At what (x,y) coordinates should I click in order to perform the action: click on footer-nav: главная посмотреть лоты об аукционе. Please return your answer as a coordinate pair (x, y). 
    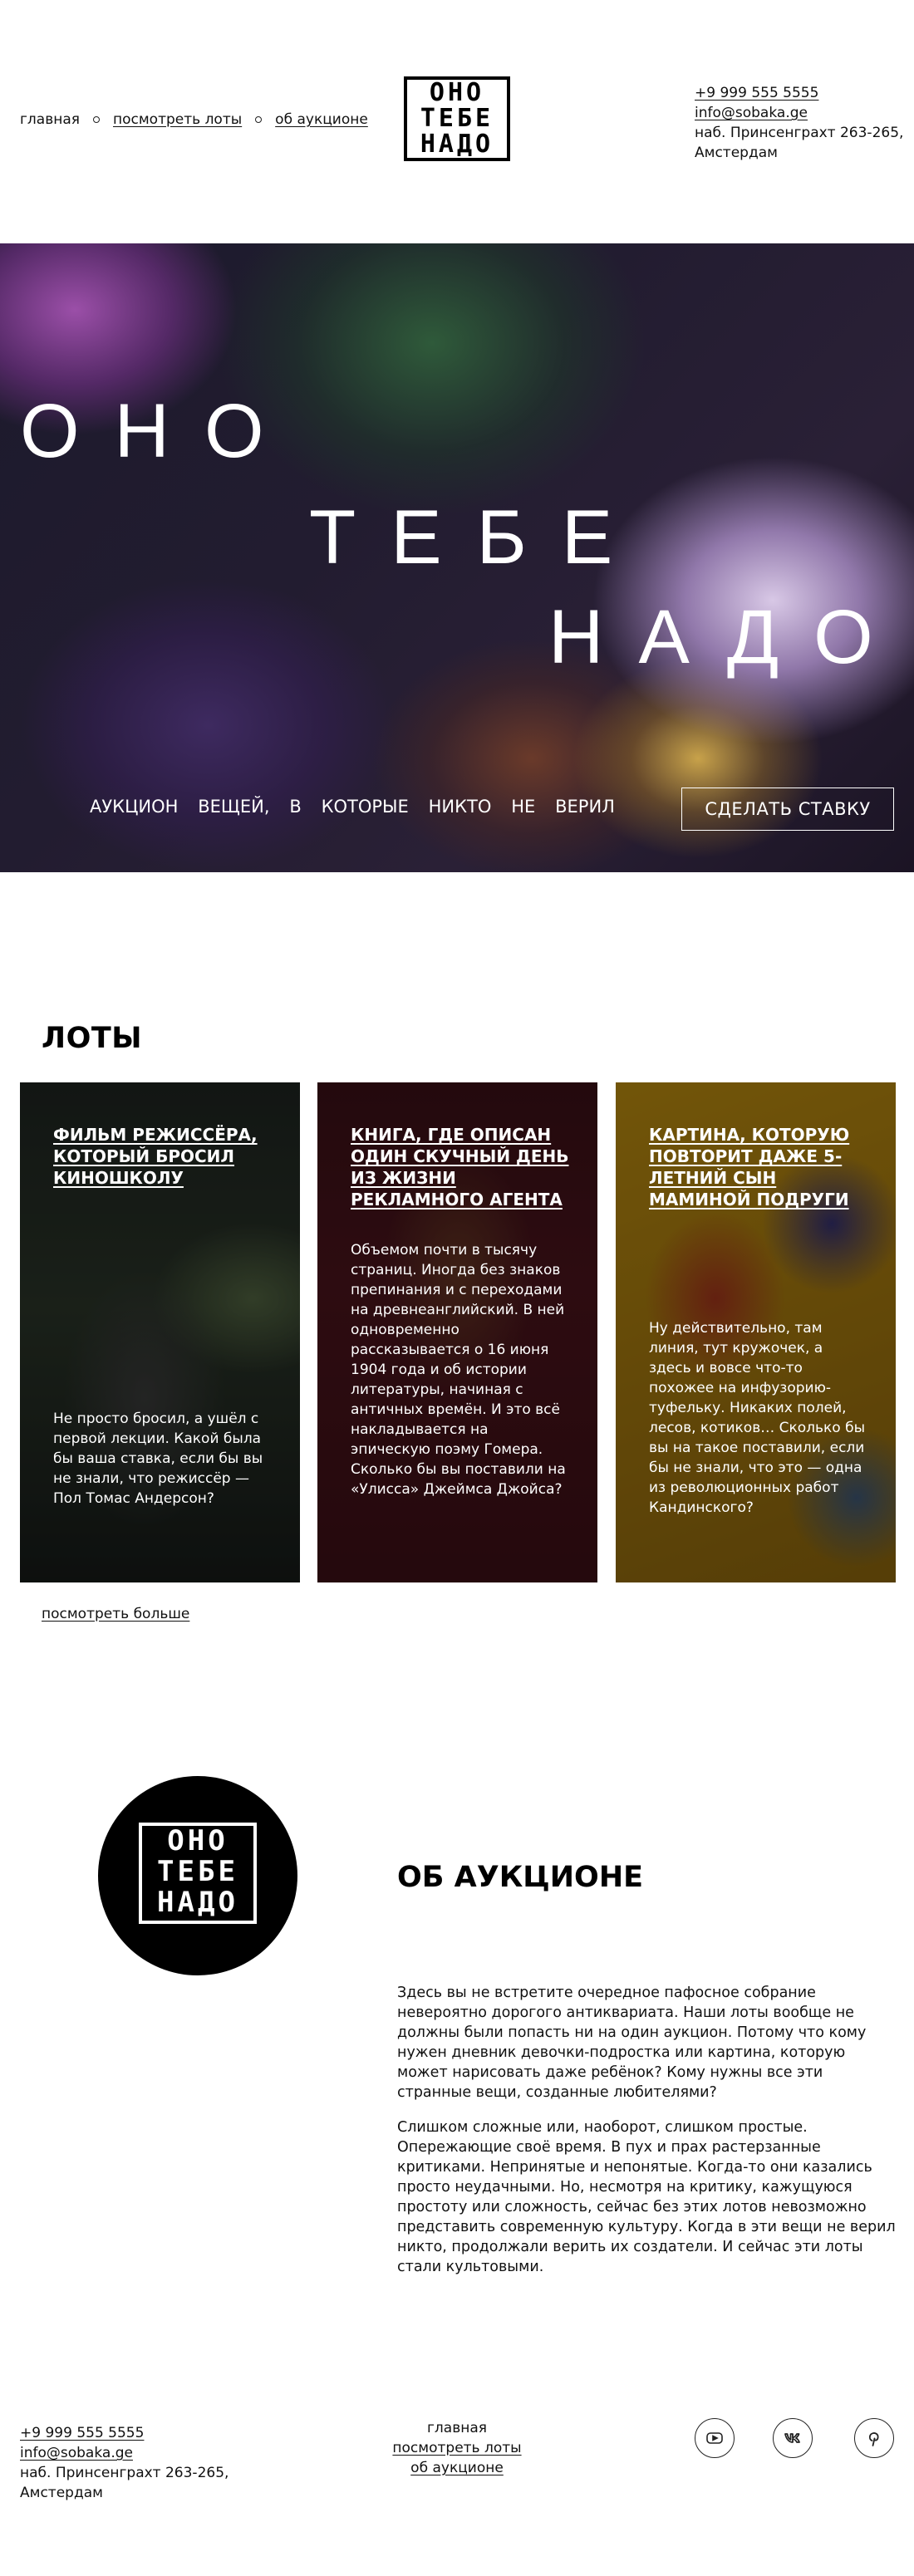
    Looking at the image, I should click on (457, 2448).